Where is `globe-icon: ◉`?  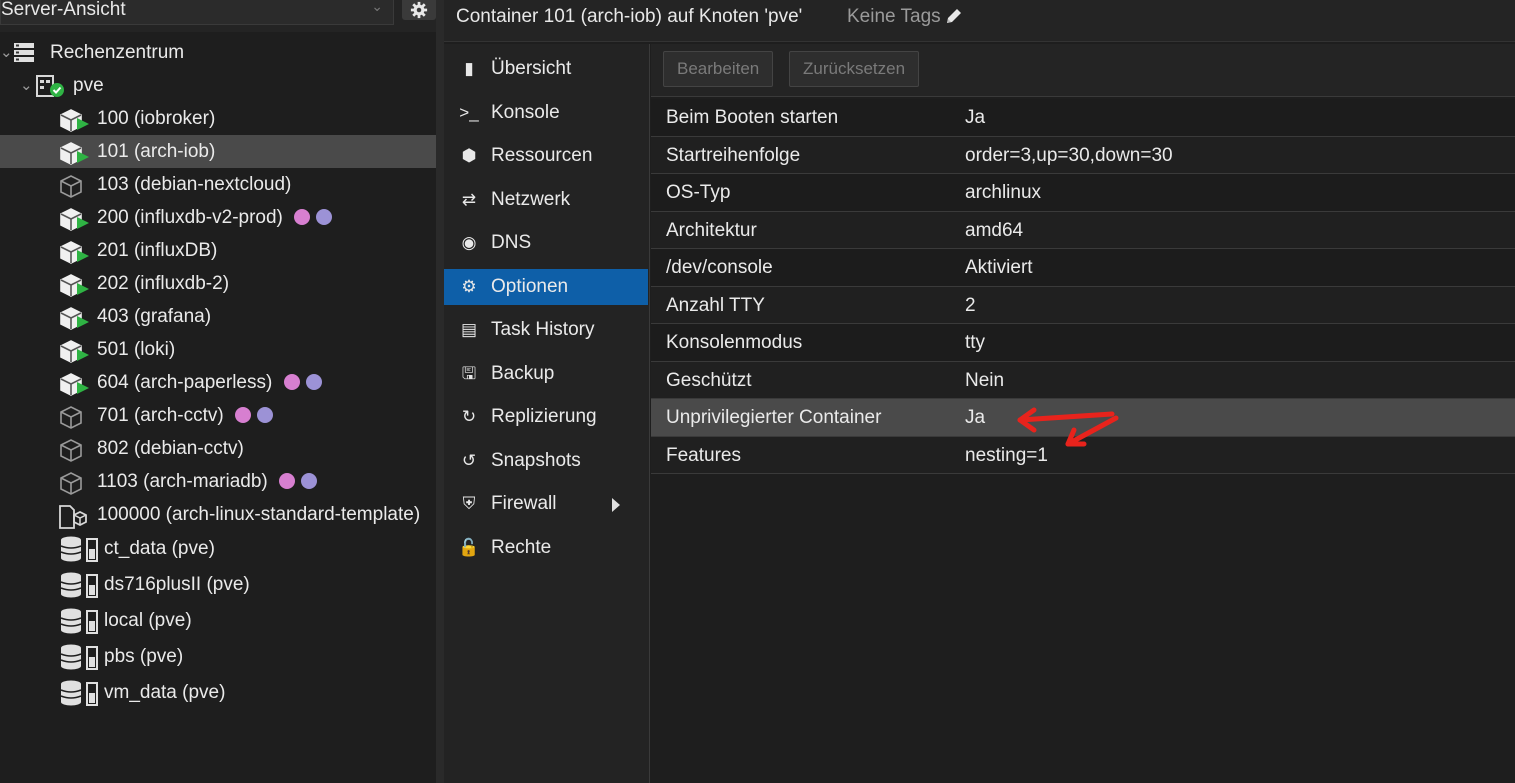 globe-icon: ◉ is located at coordinates (469, 242).